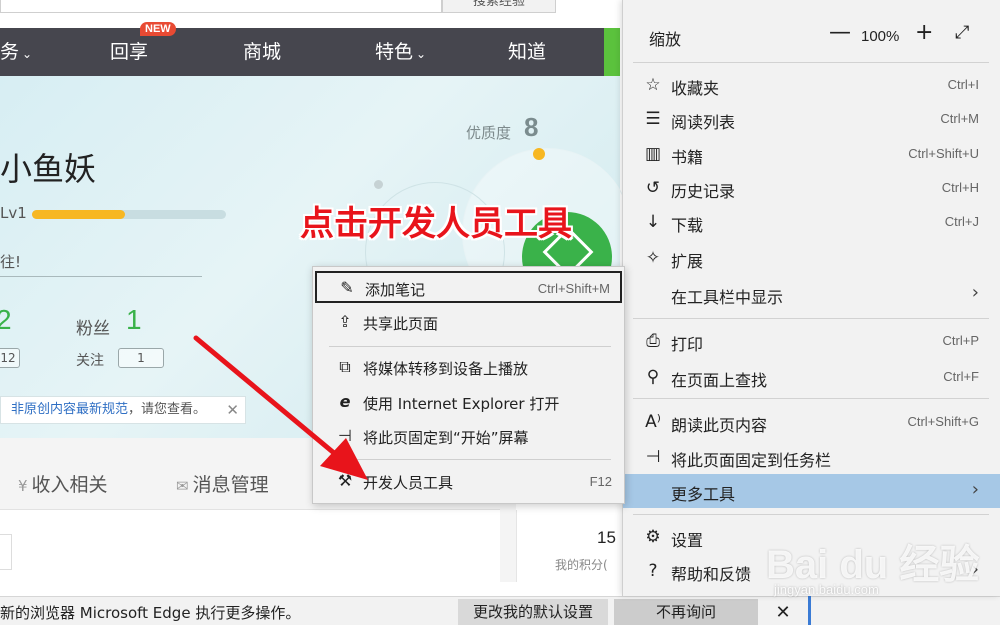  What do you see at coordinates (811, 491) in the screenshot?
I see `menu-item-more-tools: 更多工具 ›` at bounding box center [811, 491].